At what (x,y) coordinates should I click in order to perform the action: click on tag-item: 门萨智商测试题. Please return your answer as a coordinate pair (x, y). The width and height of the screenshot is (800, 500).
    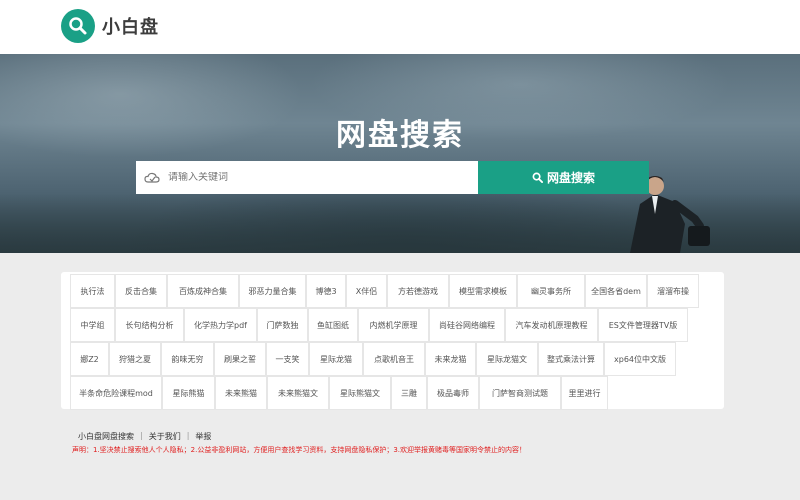
    Looking at the image, I should click on (520, 393).